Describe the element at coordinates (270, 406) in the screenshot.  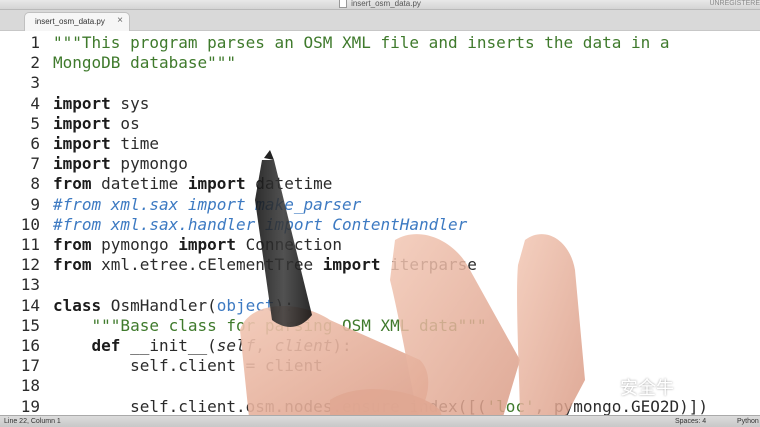
I see `code-token: self.client.osm.nodes.ensure_index([(` at that location.